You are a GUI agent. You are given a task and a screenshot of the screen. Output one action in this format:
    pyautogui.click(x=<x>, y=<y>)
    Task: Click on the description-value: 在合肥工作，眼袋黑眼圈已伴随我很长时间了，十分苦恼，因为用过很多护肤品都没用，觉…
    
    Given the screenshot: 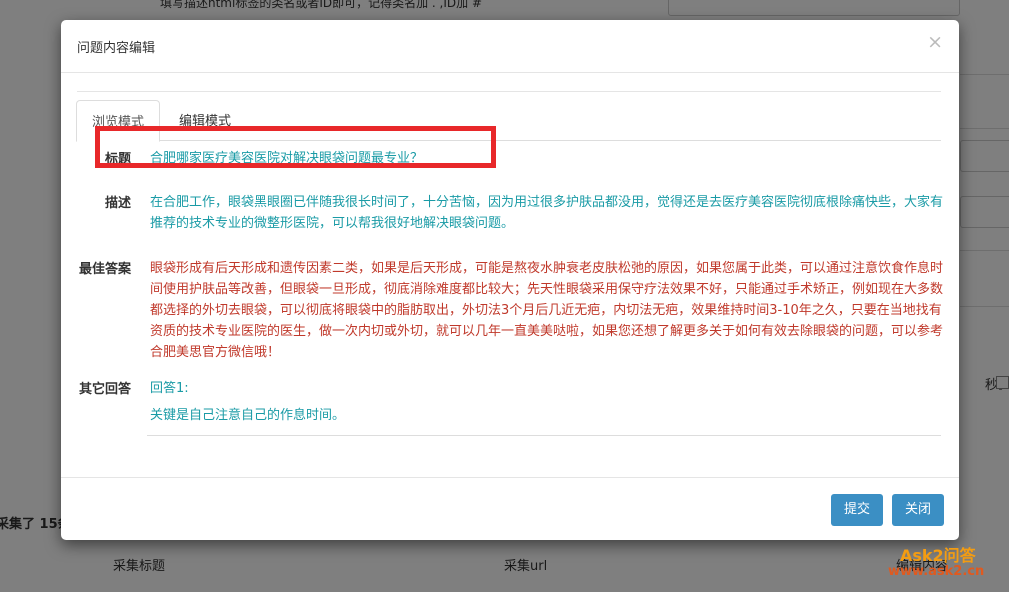 What is the action you would take?
    pyautogui.click(x=547, y=213)
    